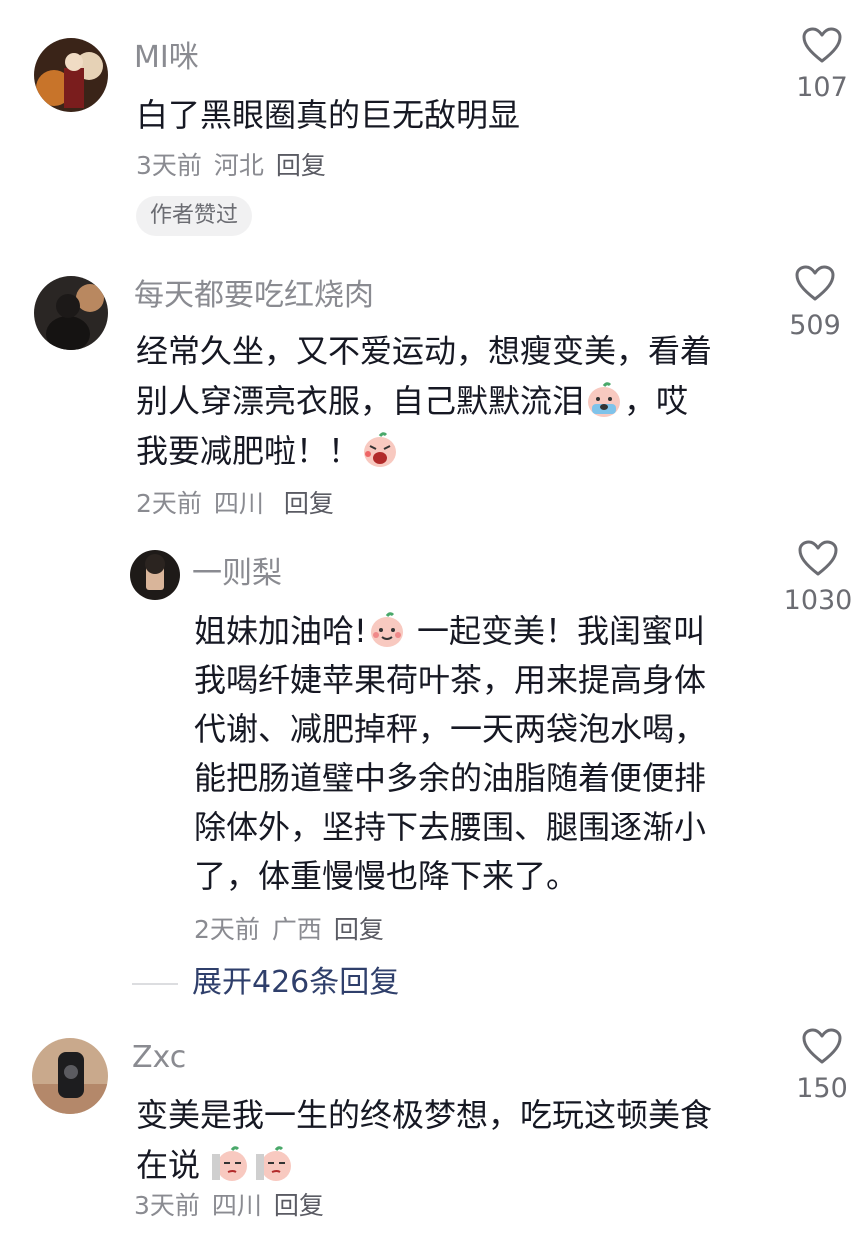 This screenshot has width=868, height=1251. What do you see at coordinates (446, 1165) in the screenshot?
I see `comment-text-line: 在说` at bounding box center [446, 1165].